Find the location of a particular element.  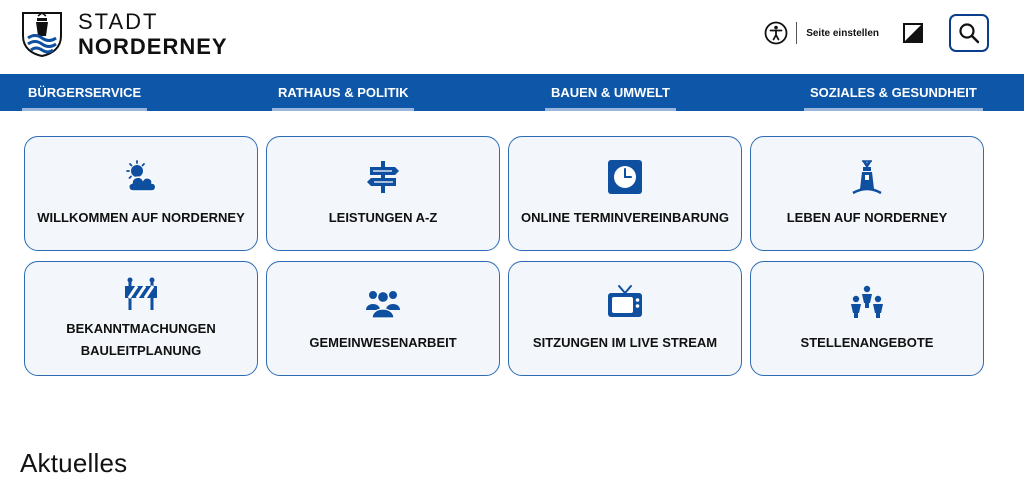

logo-text: STADT NORDERNEY is located at coordinates (153, 33).